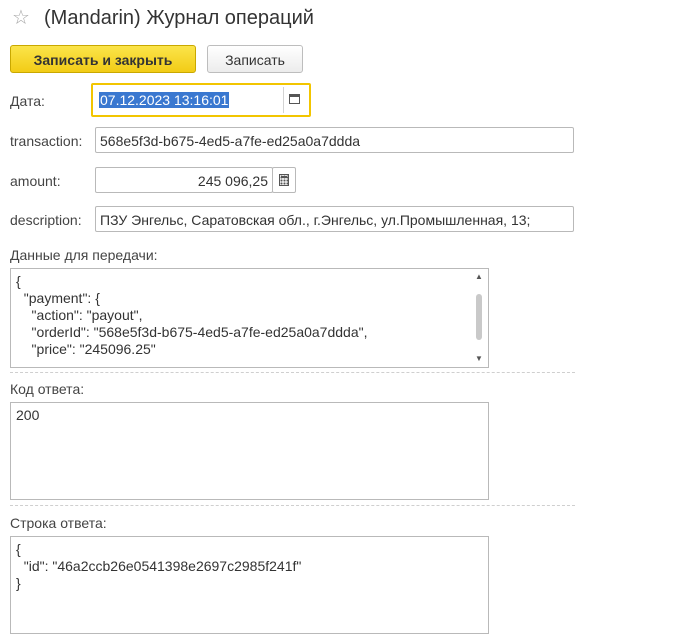 The width and height of the screenshot is (694, 643). Describe the element at coordinates (479, 359) in the screenshot. I see `scroll-down-arrow-icon: ▼` at that location.